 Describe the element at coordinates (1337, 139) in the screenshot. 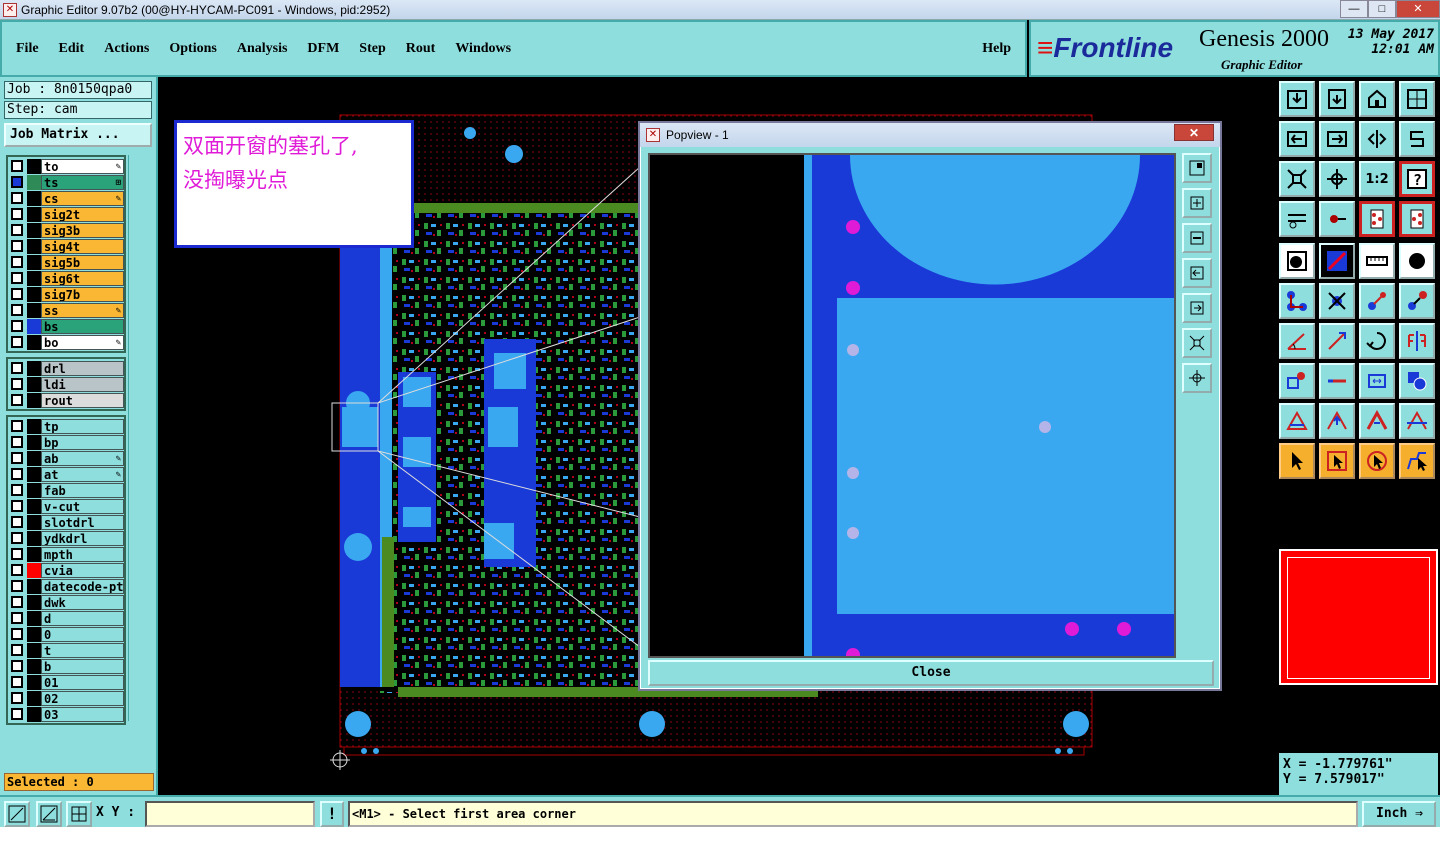

I see `pan-right-icon` at that location.